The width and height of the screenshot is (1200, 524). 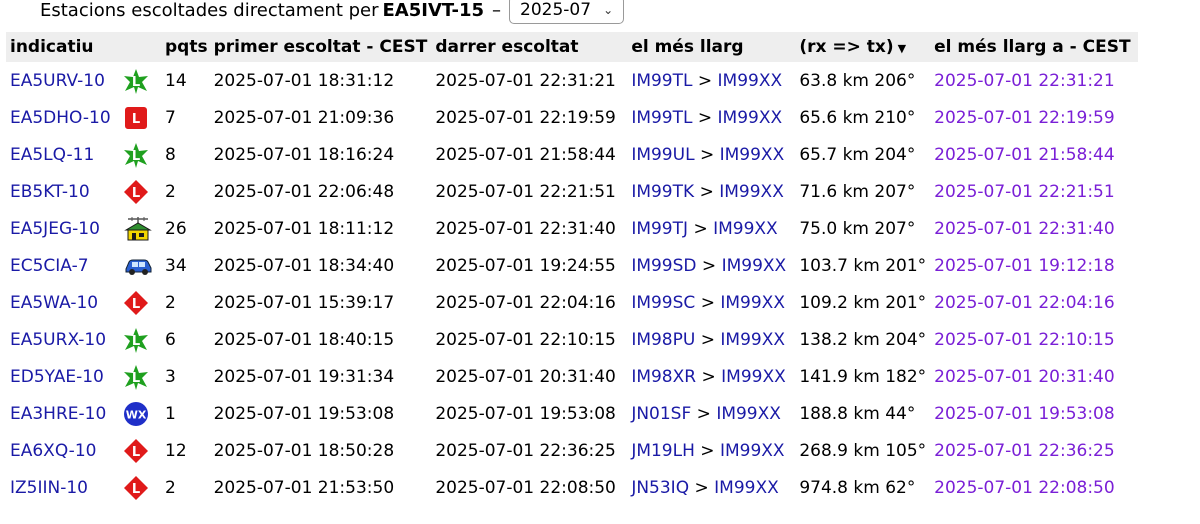 I want to click on cell-distance: 188.8 km 44°, so click(x=857, y=413).